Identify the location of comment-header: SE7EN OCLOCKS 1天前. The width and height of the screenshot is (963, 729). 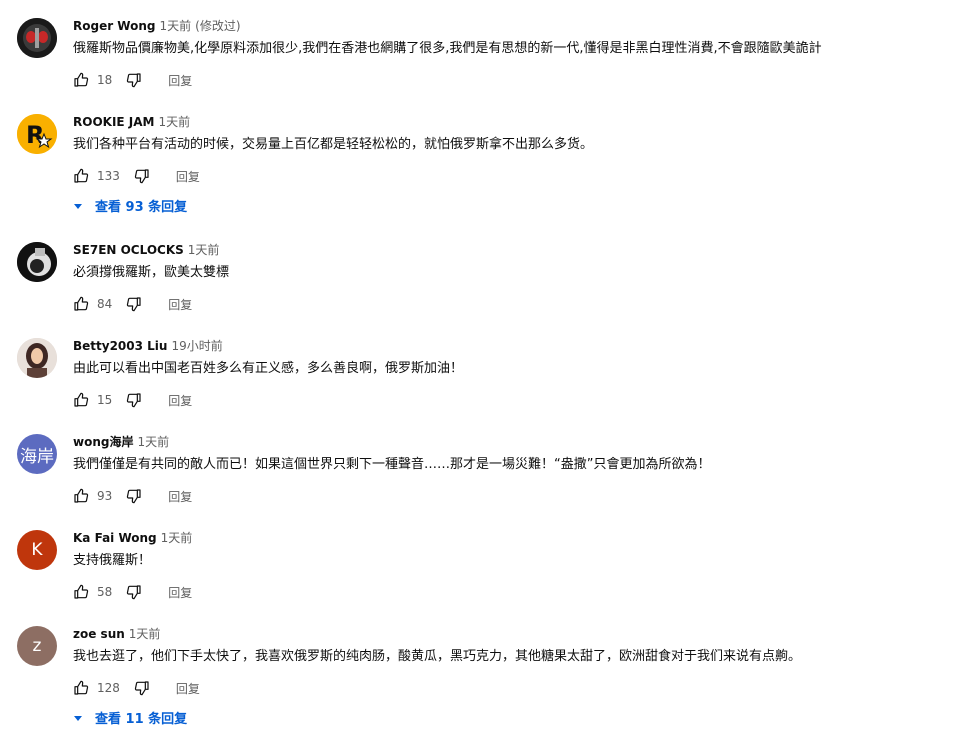
(146, 250).